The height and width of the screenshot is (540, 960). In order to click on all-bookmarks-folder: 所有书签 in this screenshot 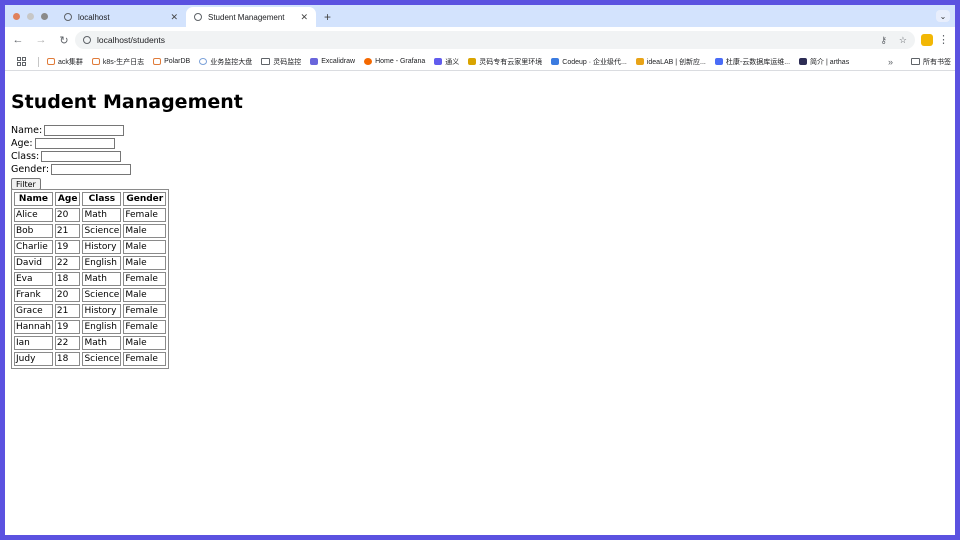, I will do `click(931, 62)`.